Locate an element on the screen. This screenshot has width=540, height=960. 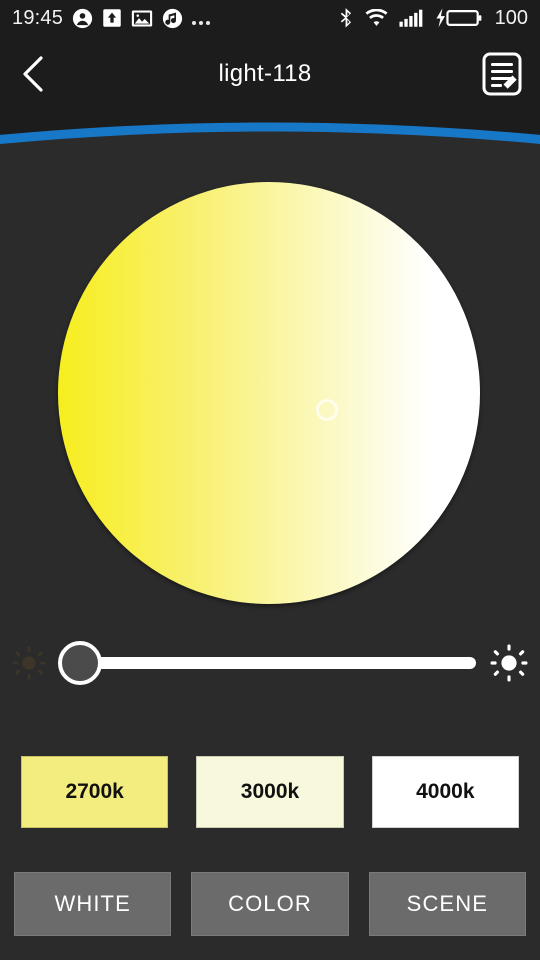
edit-button is located at coordinates (502, 74).